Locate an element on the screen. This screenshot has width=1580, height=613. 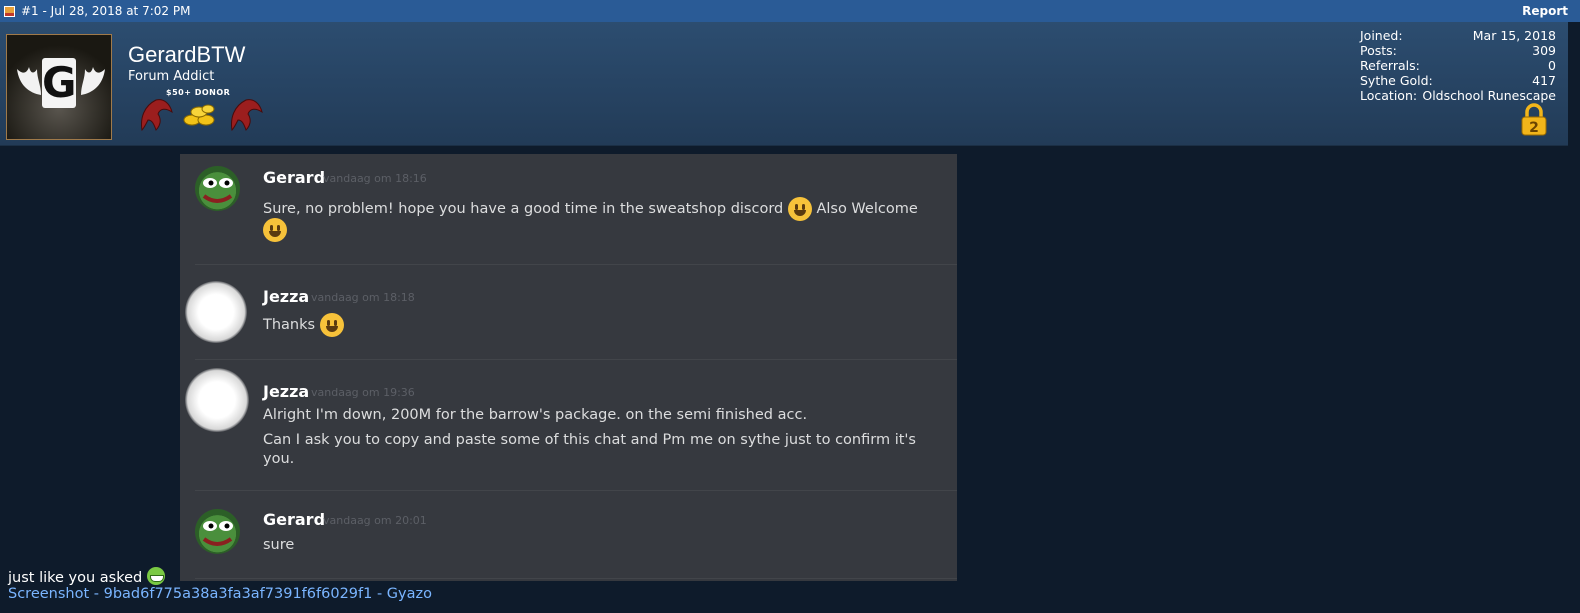
user-title: Forum Addict is located at coordinates (171, 76).